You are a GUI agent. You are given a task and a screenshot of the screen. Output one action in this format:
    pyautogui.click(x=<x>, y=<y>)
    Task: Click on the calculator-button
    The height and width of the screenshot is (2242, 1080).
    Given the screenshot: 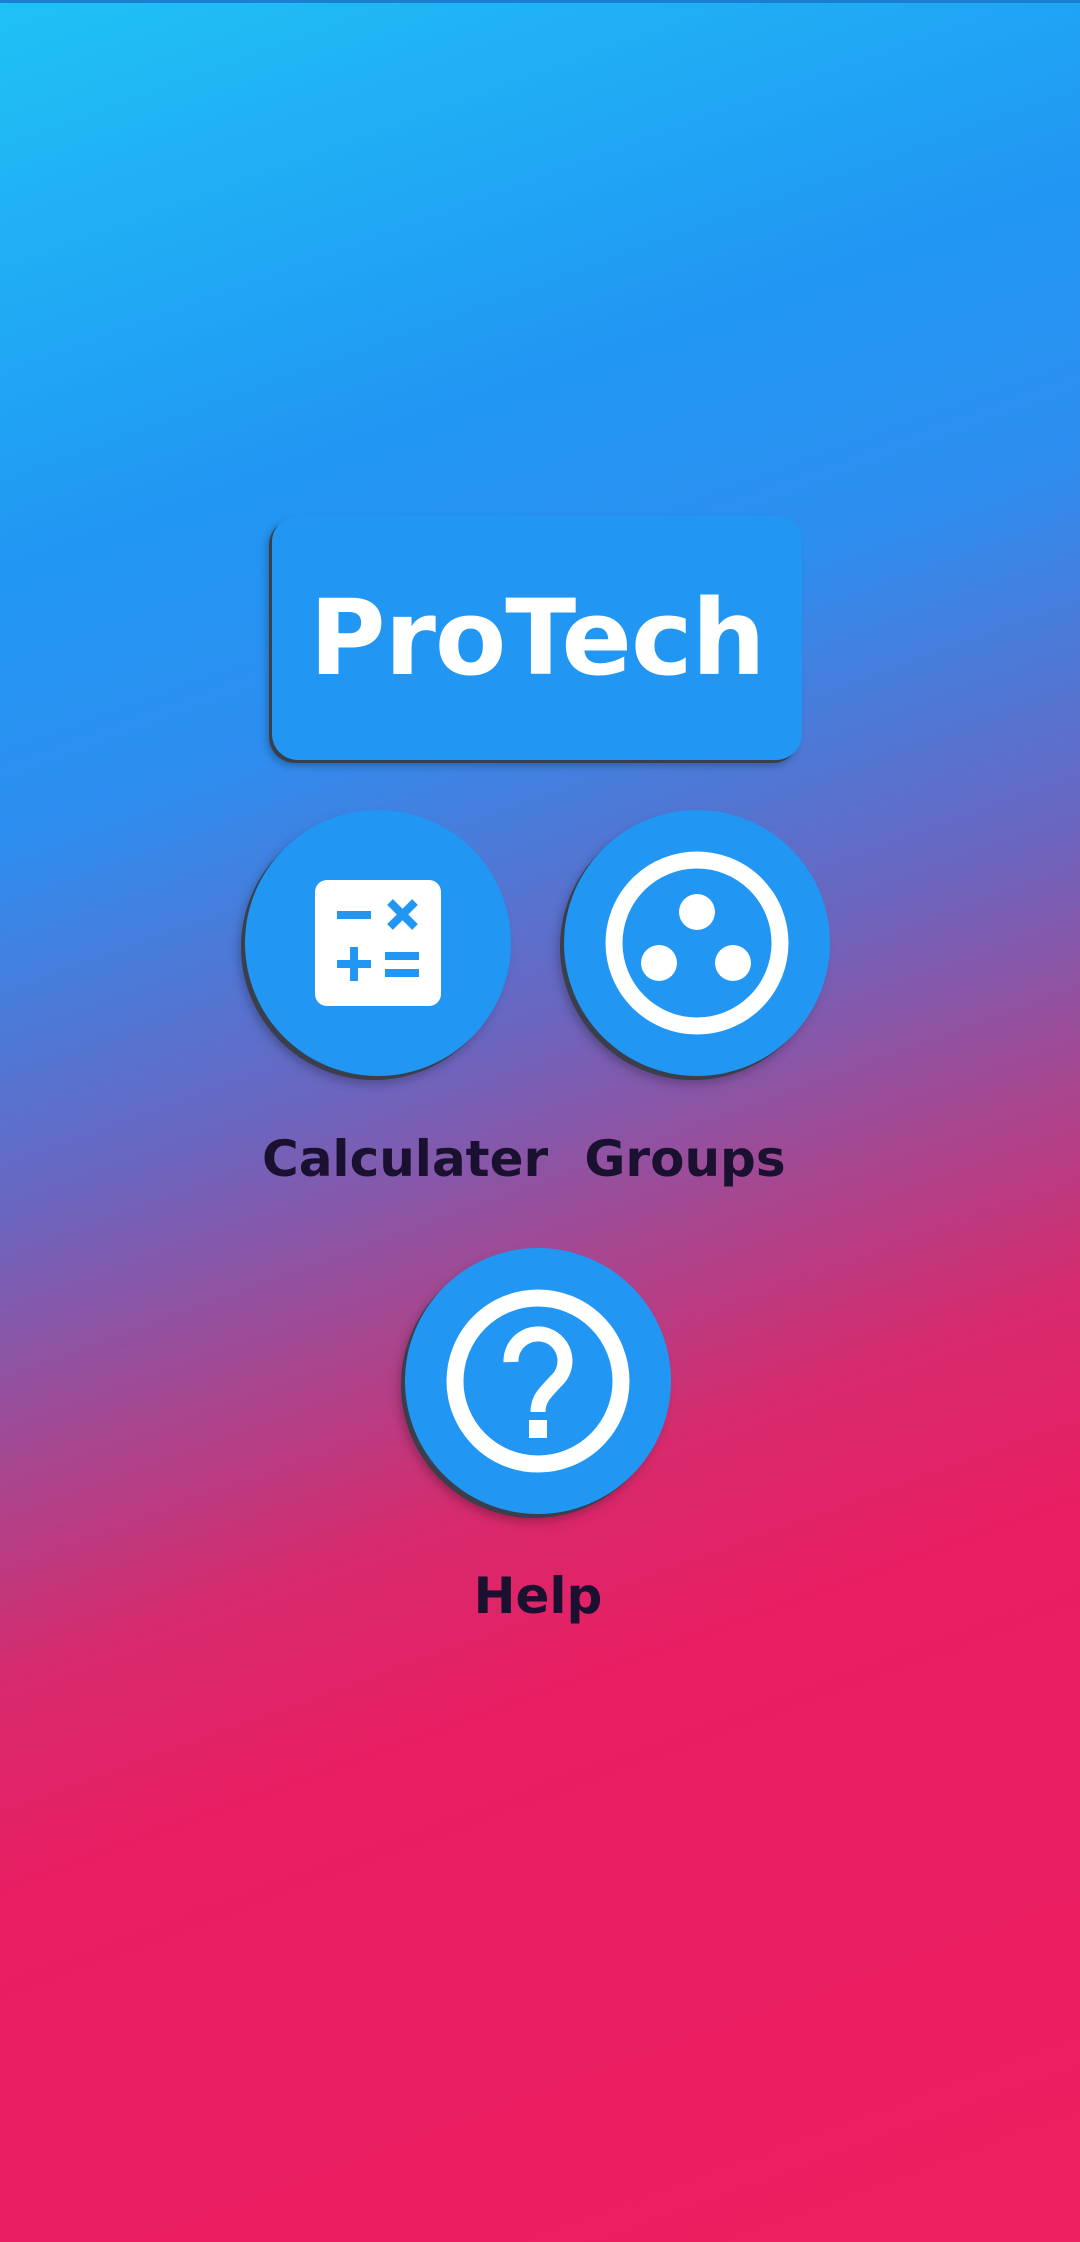 What is the action you would take?
    pyautogui.click(x=378, y=943)
    